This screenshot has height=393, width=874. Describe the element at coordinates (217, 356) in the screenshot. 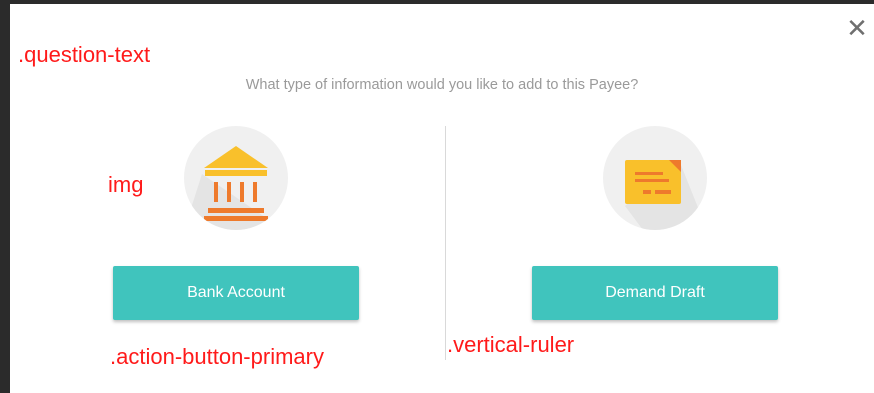

I see `annotation-action-button-primary: .action-button-primary` at that location.